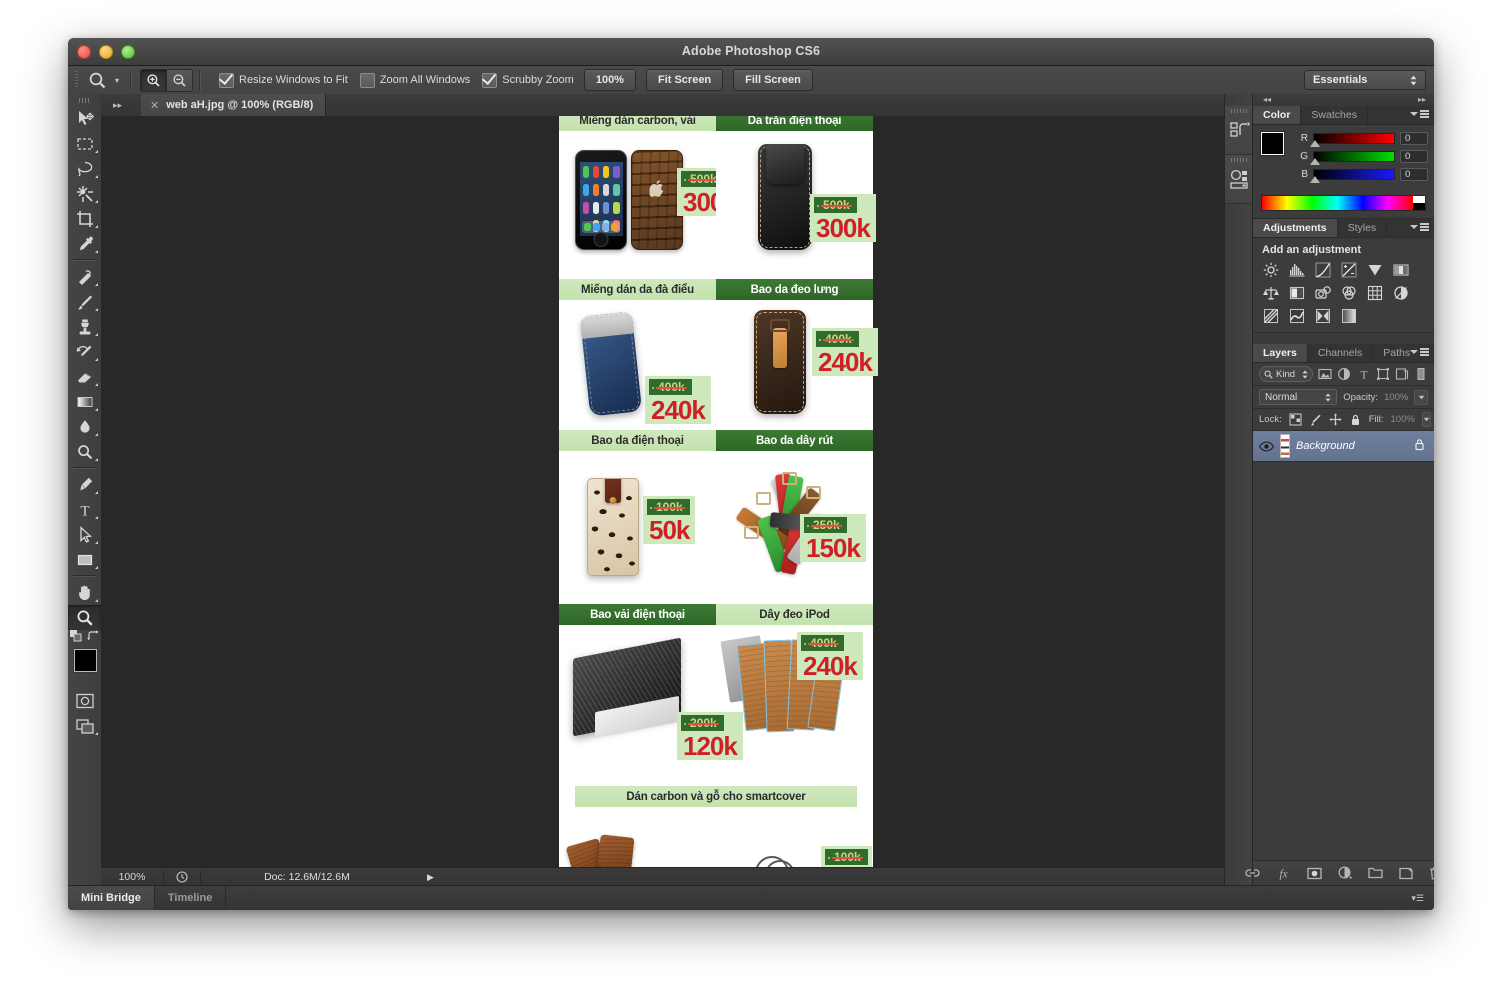  What do you see at coordinates (1296, 292) in the screenshot?
I see `black-white-icon` at bounding box center [1296, 292].